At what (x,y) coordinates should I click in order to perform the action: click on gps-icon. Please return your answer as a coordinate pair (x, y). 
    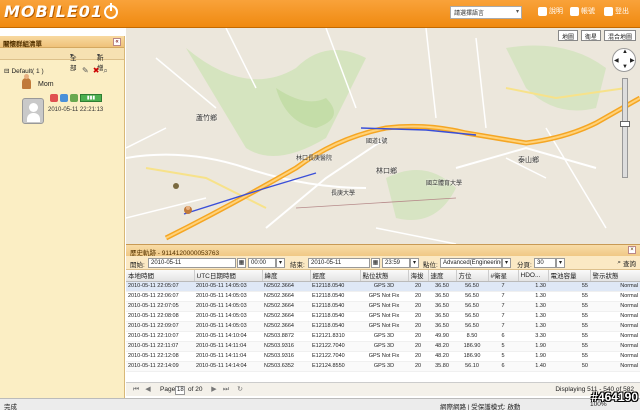
    Looking at the image, I should click on (64, 98).